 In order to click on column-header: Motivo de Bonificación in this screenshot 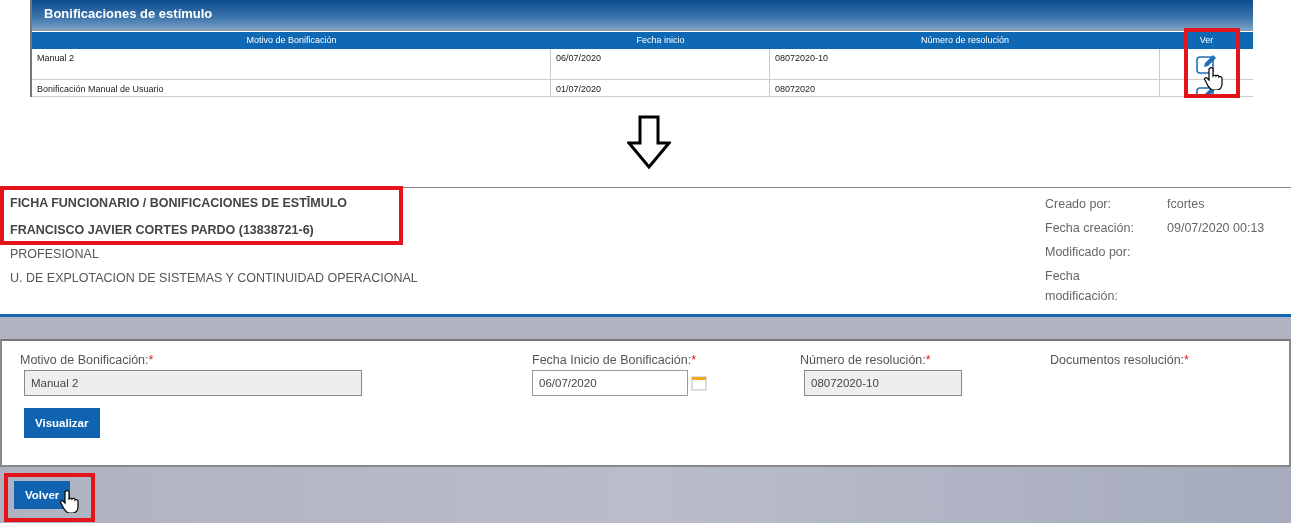, I will do `click(291, 40)`.